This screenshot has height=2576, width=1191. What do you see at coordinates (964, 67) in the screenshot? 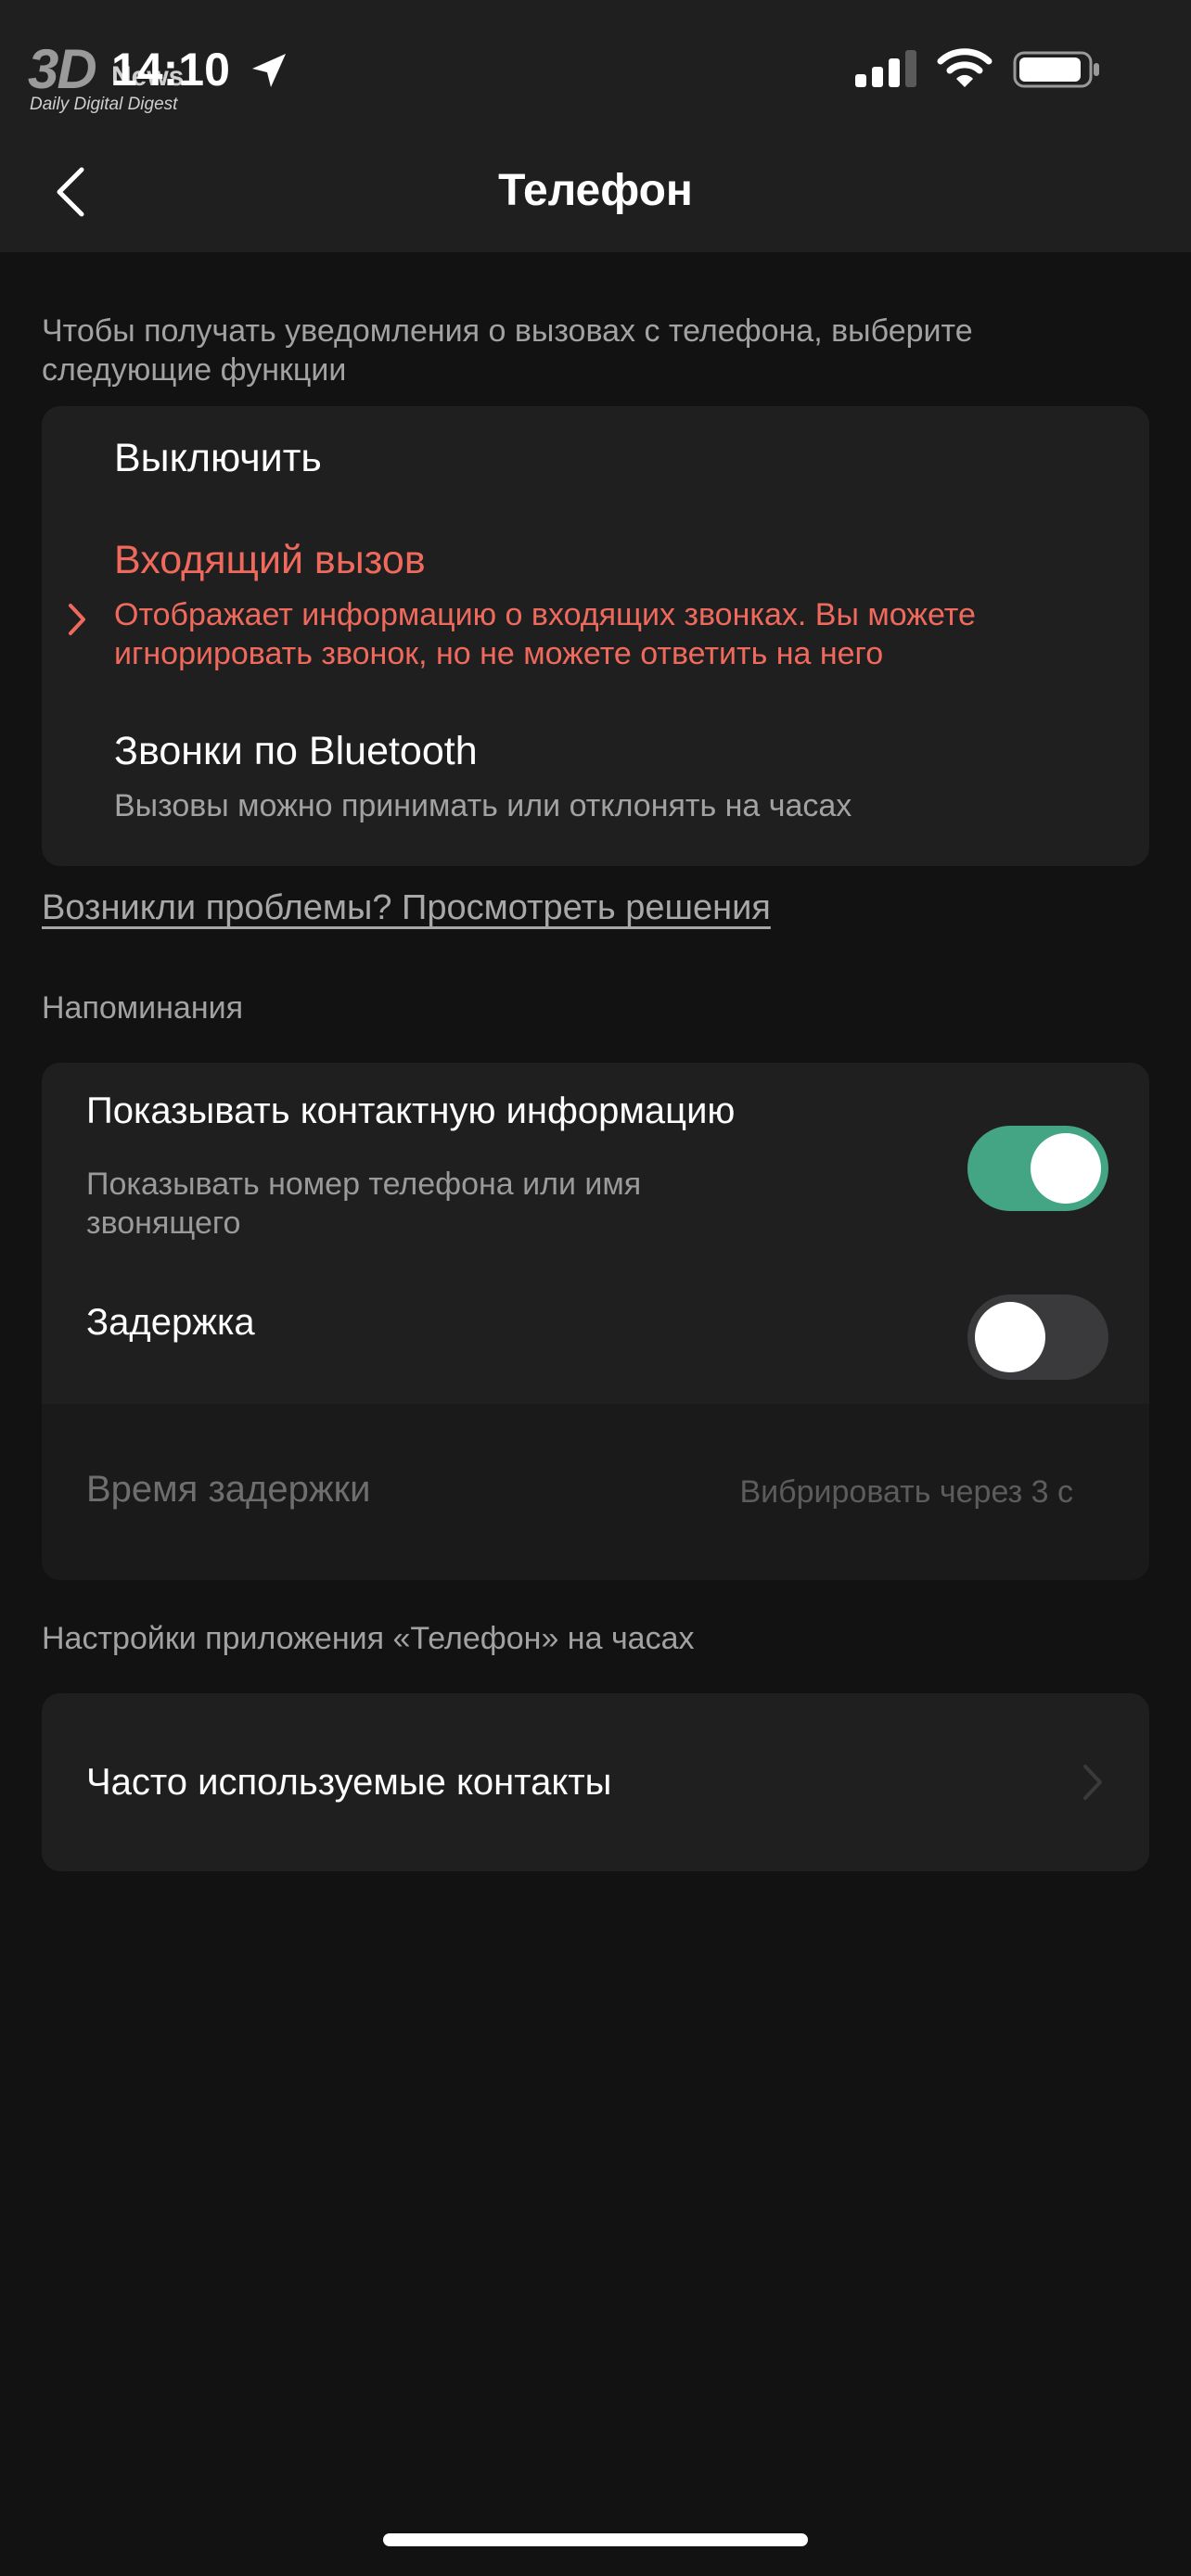
I see `wifi-icon` at bounding box center [964, 67].